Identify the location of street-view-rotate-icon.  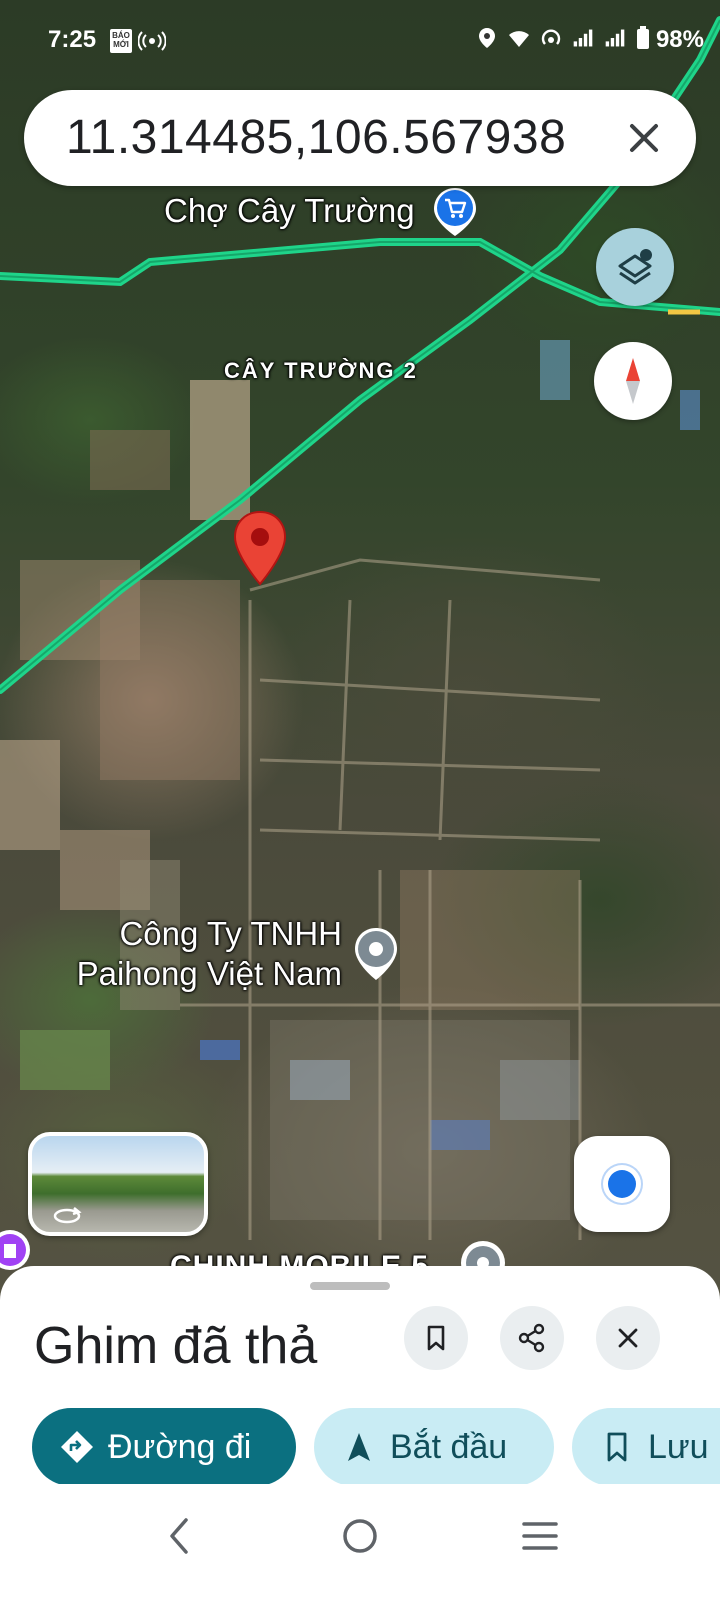
(67, 1215).